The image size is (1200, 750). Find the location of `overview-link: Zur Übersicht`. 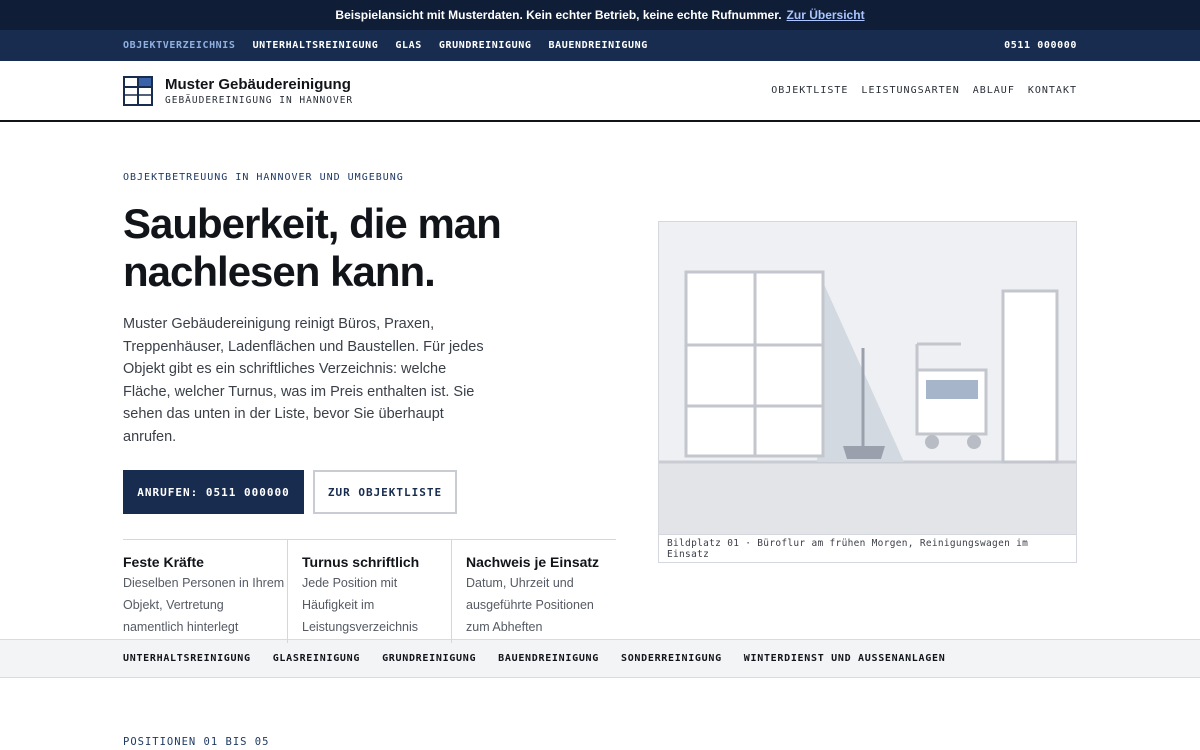

overview-link: Zur Übersicht is located at coordinates (826, 15).